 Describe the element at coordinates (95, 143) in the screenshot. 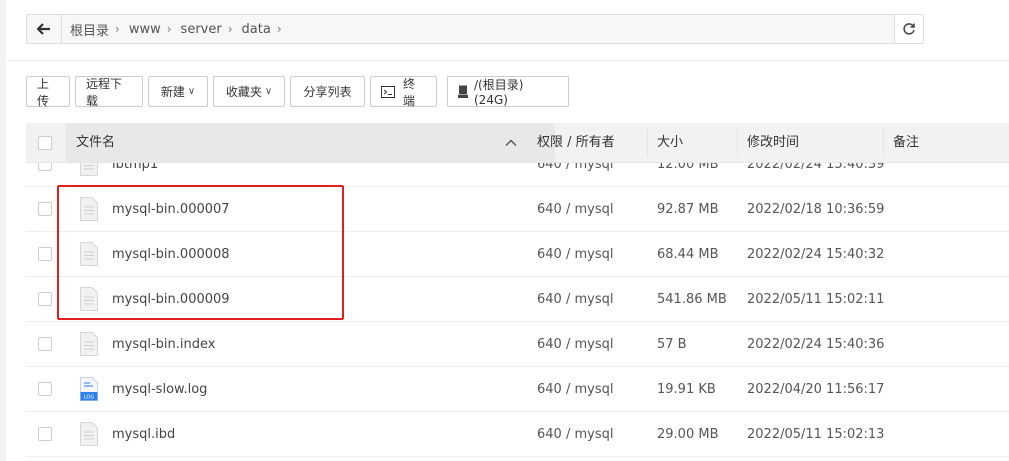

I see `header-name: 文件名` at that location.